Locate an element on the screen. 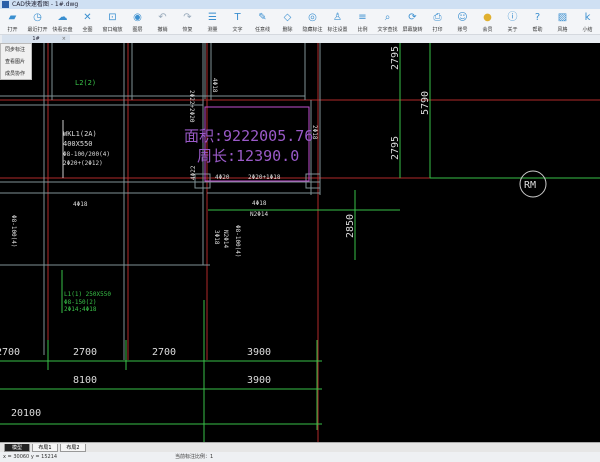  drawing-text: 4Φ20 is located at coordinates (222, 177).